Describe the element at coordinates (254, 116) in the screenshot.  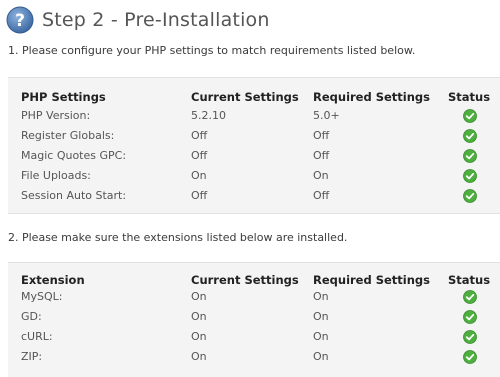
I see `table-row: PHP Version: 5.2.10 5.0+` at that location.